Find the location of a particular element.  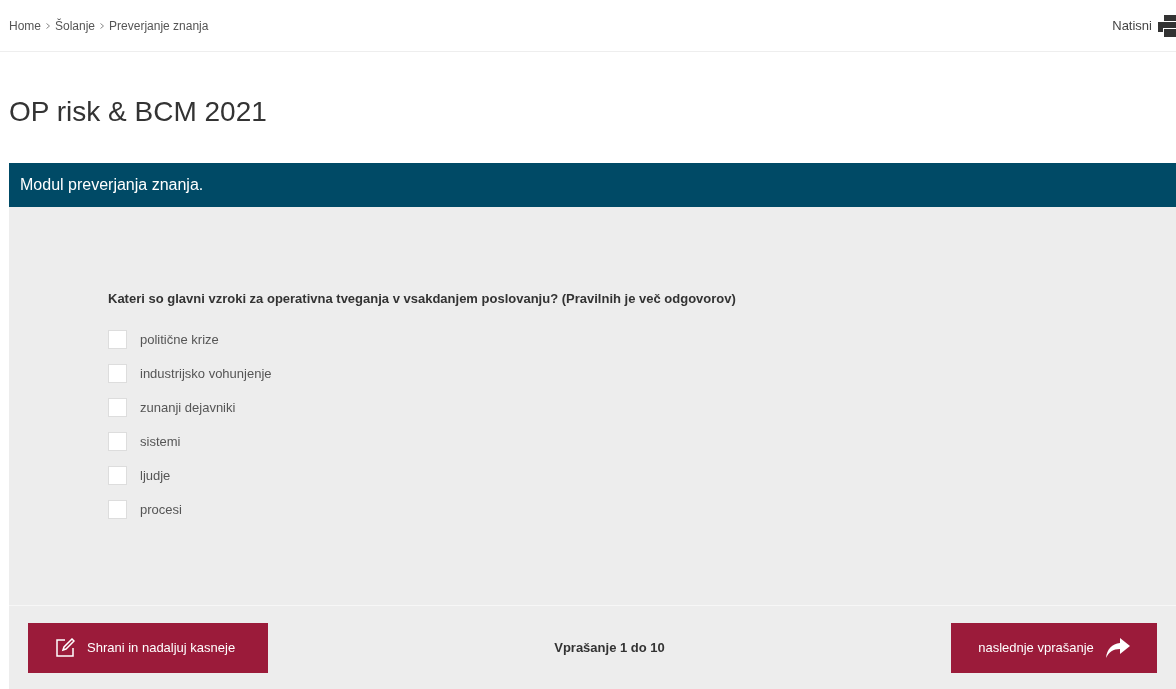

option-label: ljudje is located at coordinates (155, 475).